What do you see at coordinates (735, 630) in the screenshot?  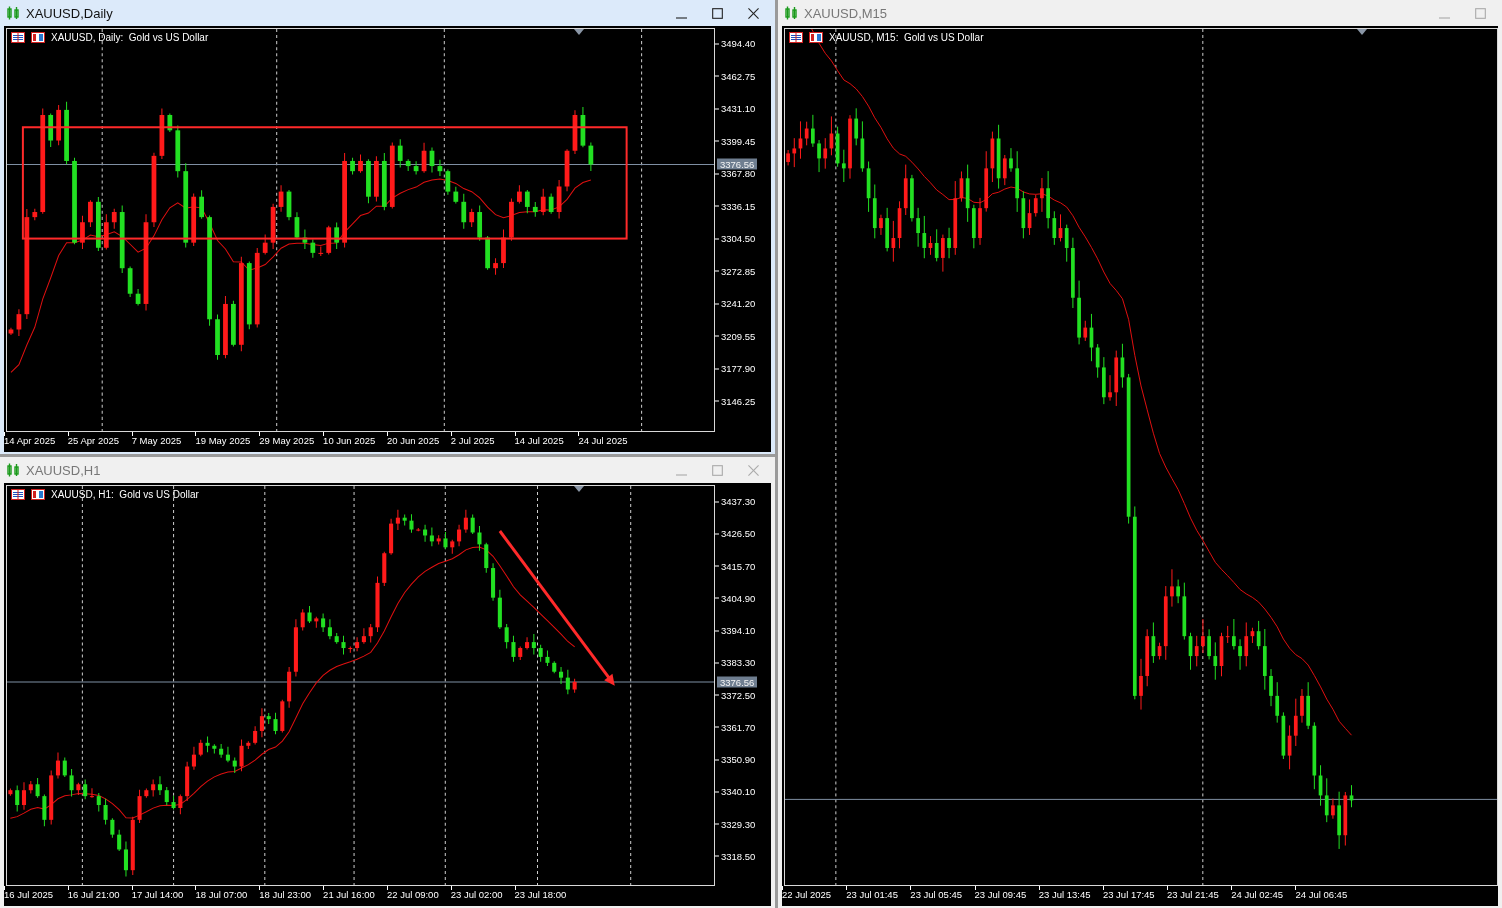 I see `price-label: 3394.10` at bounding box center [735, 630].